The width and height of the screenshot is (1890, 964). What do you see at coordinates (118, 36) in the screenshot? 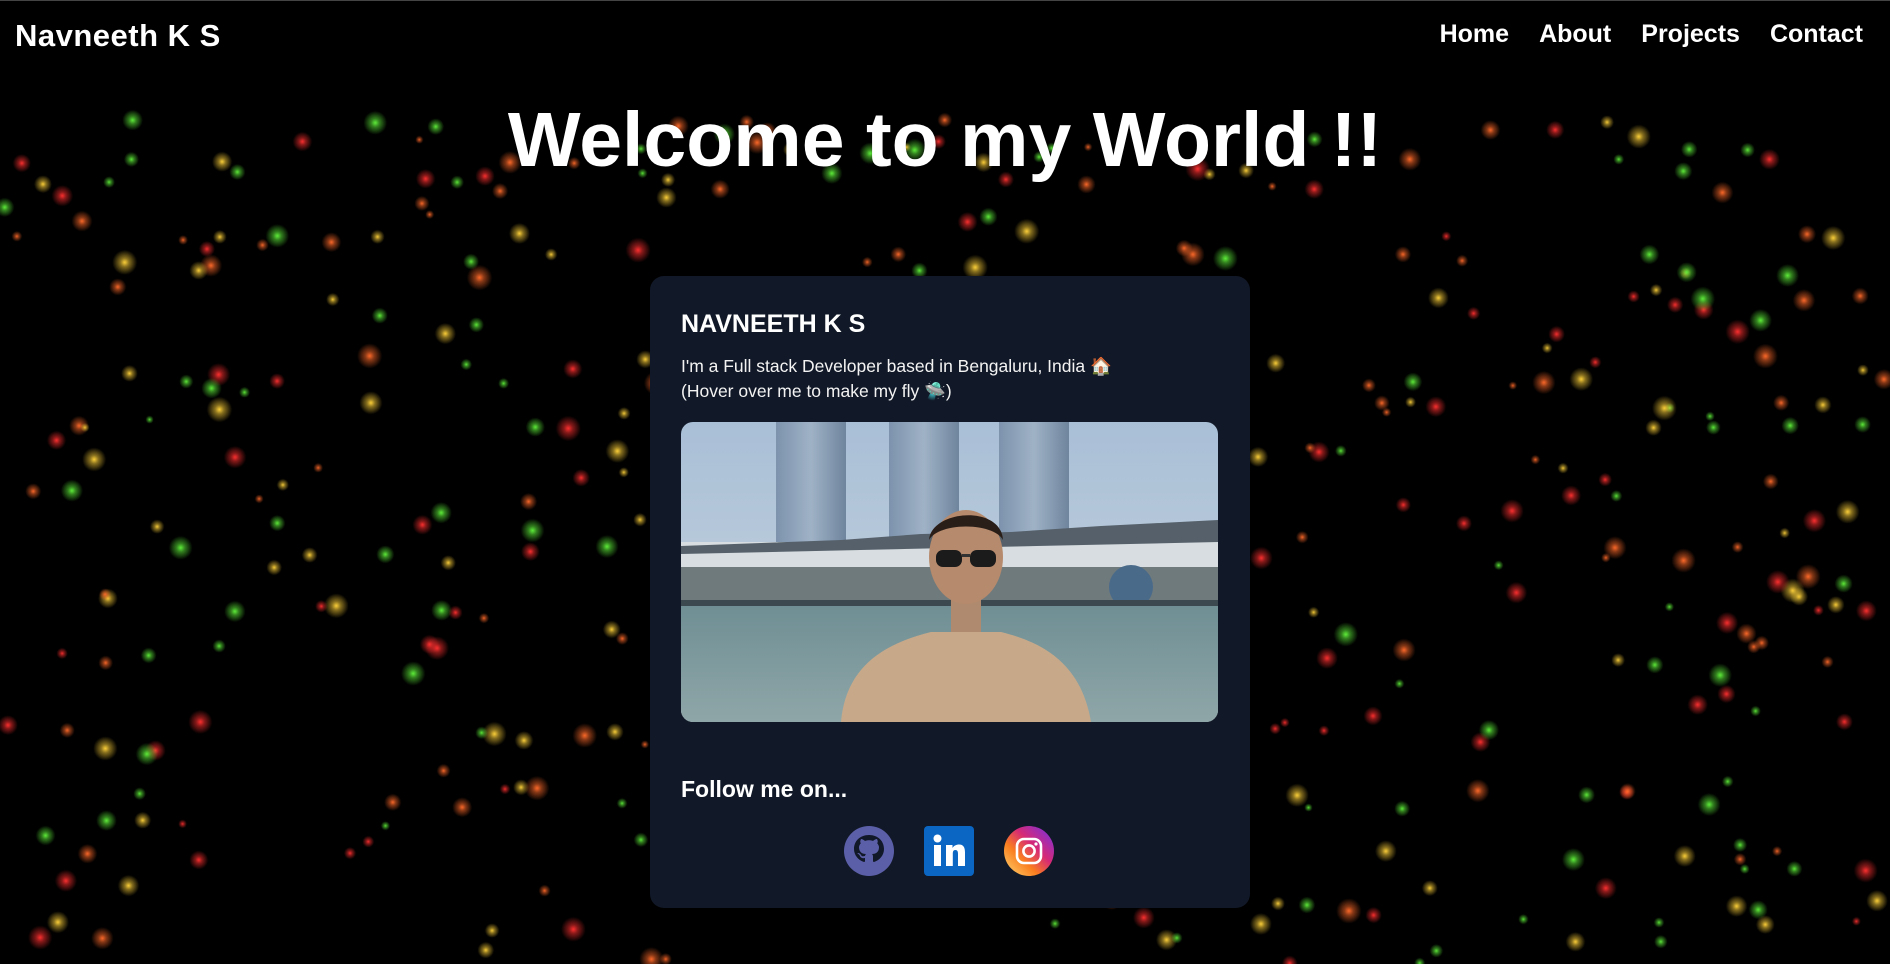
I see `brand-logo-text: Navneeth K S` at bounding box center [118, 36].